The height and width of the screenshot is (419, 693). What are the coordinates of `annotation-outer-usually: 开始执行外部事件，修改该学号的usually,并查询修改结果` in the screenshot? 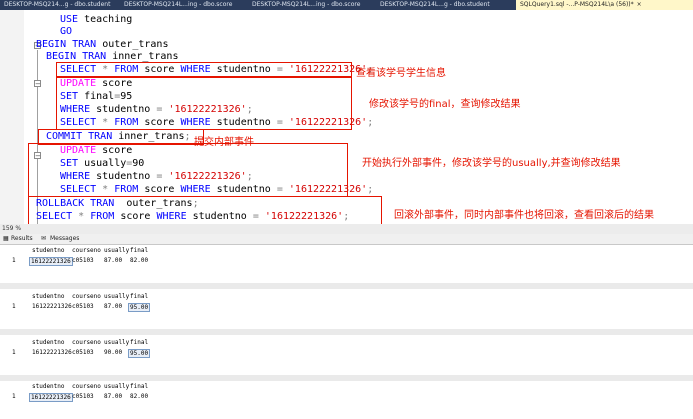 It's located at (491, 163).